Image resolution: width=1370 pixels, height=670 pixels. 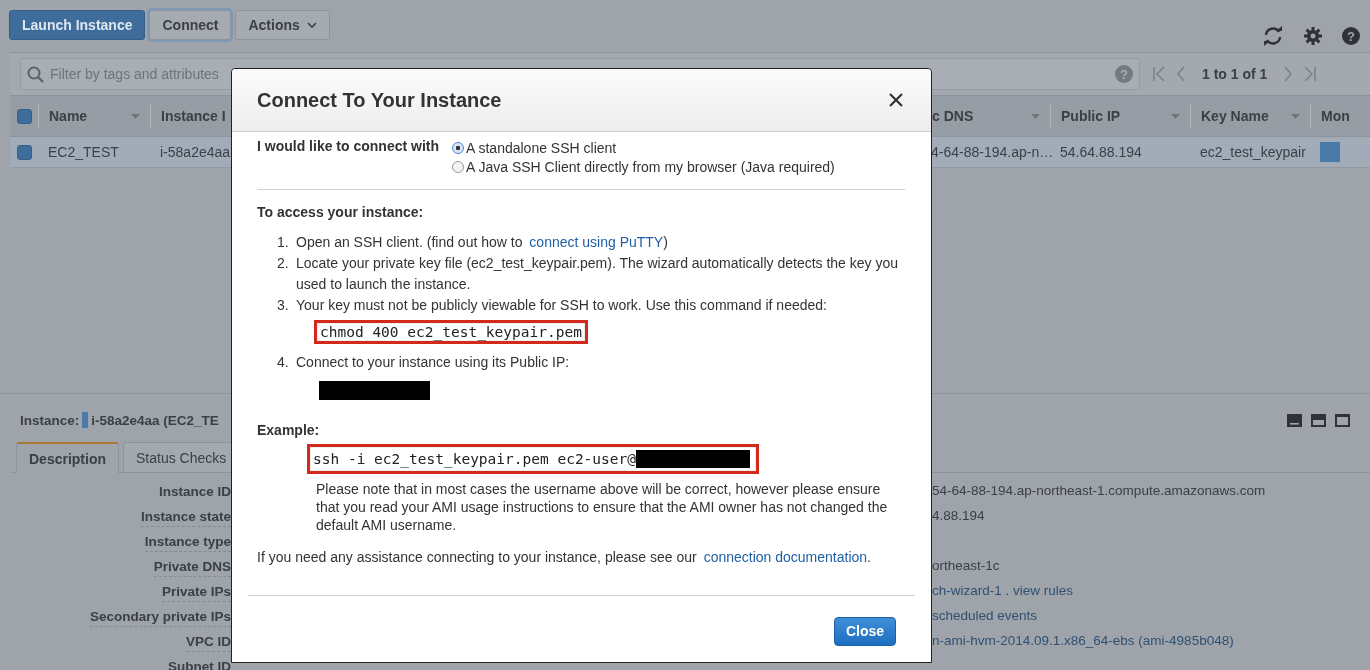 What do you see at coordinates (199, 664) in the screenshot?
I see `field-label: Subnet ID` at bounding box center [199, 664].